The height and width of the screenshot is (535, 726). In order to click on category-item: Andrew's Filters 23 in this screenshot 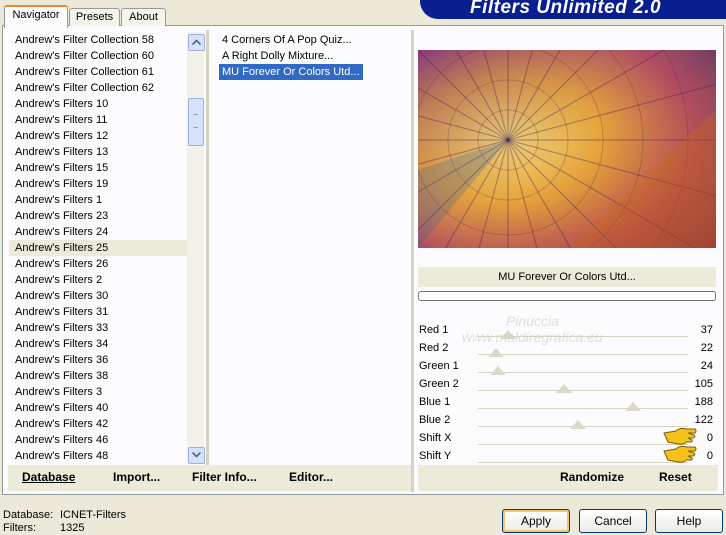, I will do `click(99, 216)`.